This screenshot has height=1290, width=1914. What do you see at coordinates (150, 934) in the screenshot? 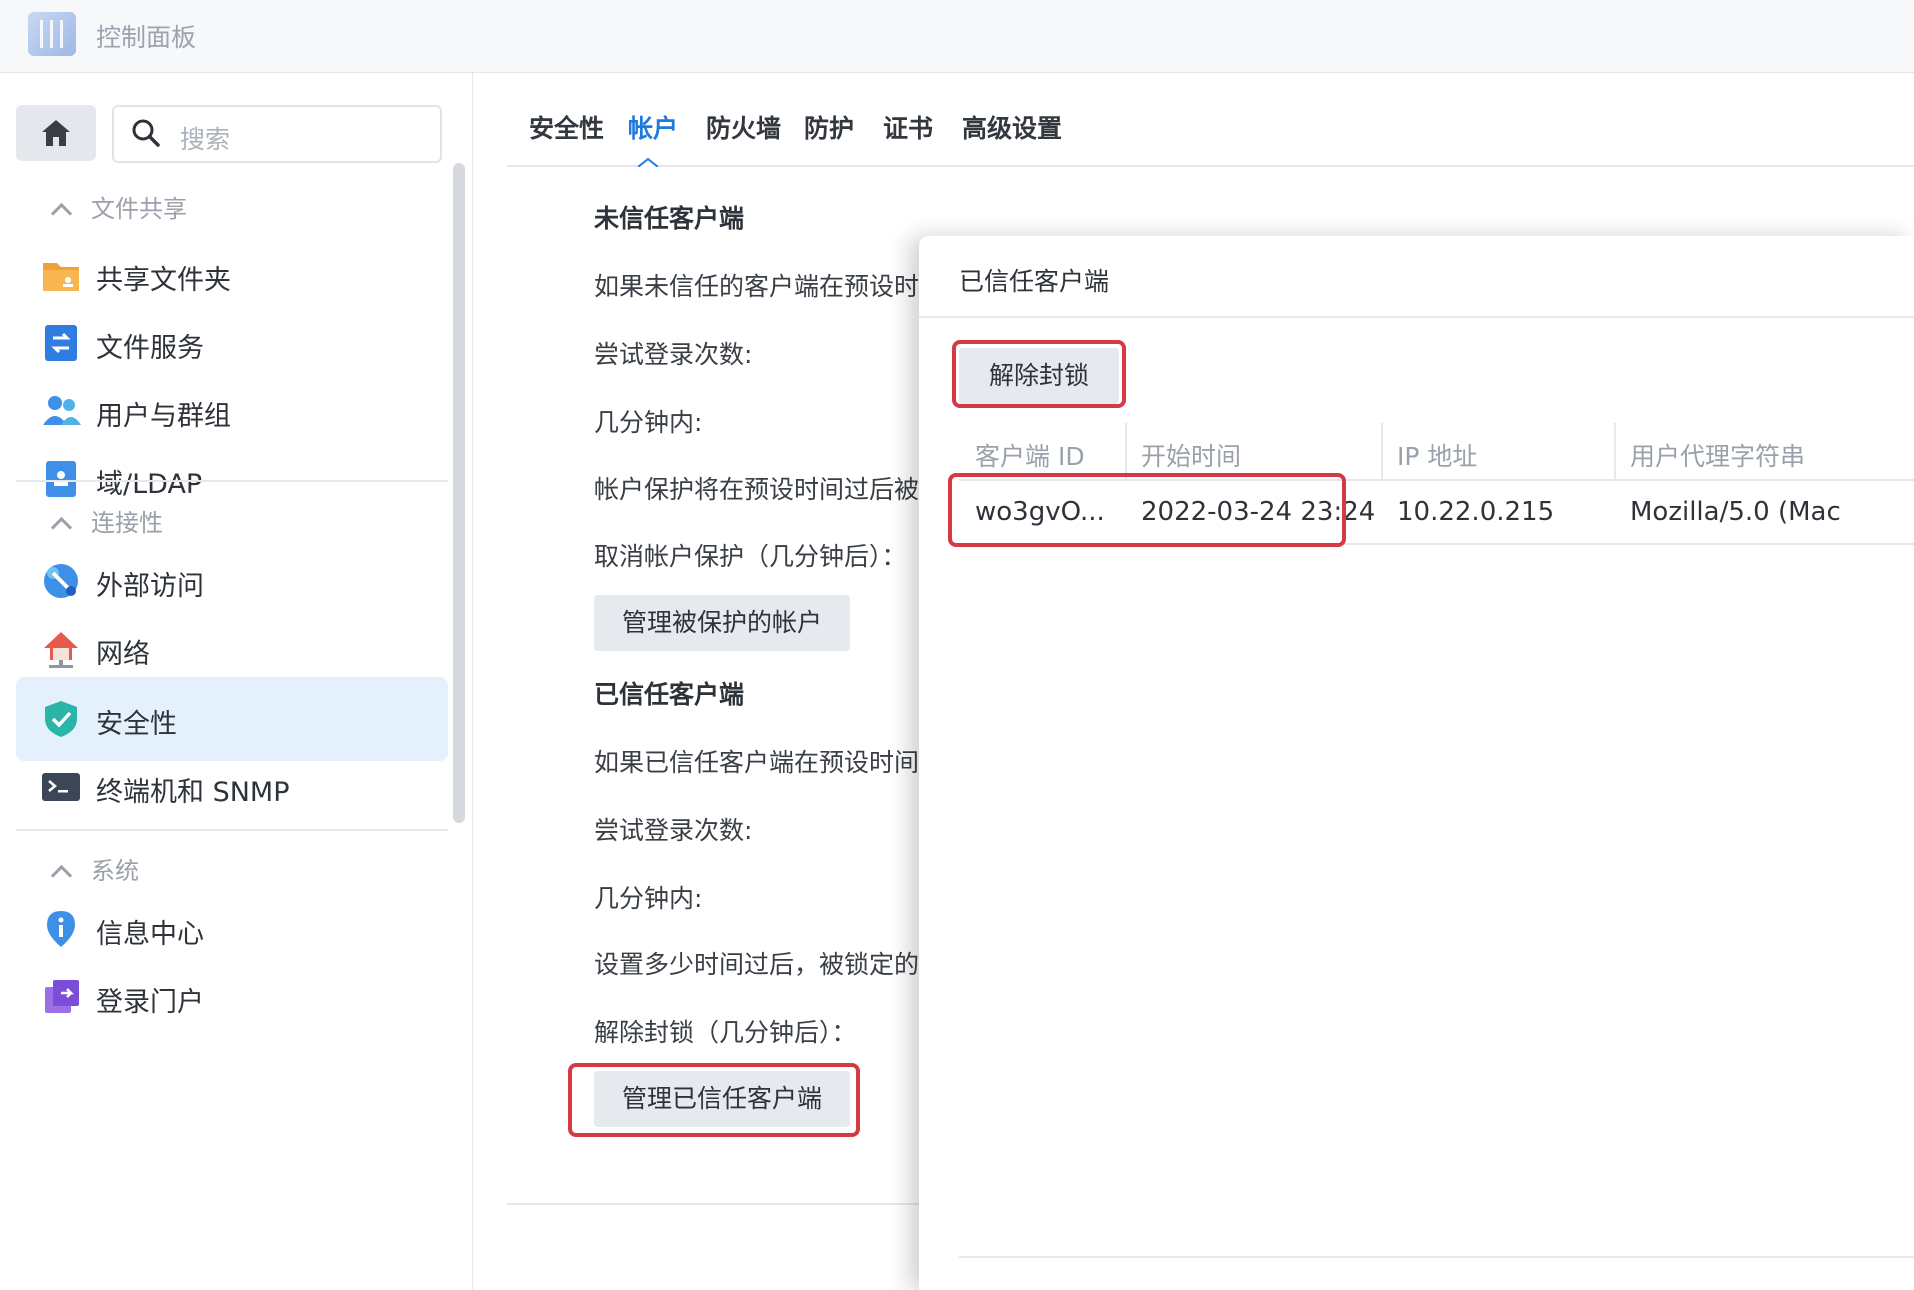
I see `sidebar-item-label: 信息中心` at bounding box center [150, 934].